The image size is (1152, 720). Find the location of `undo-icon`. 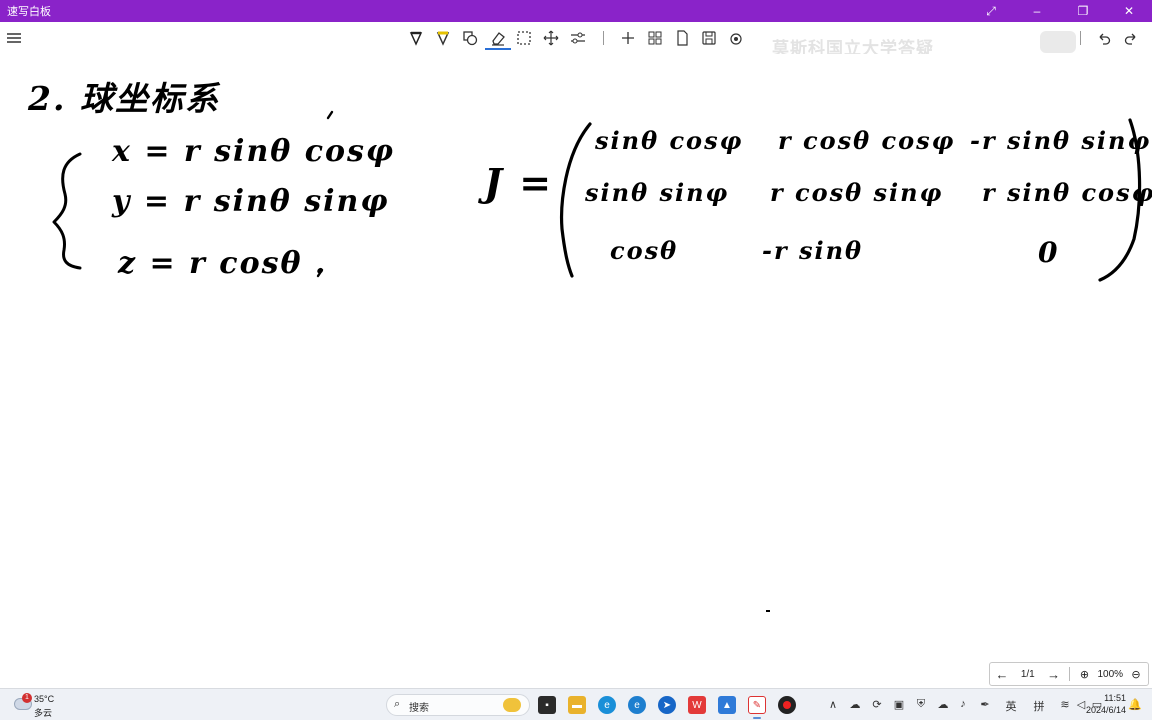

undo-icon is located at coordinates (1104, 38).